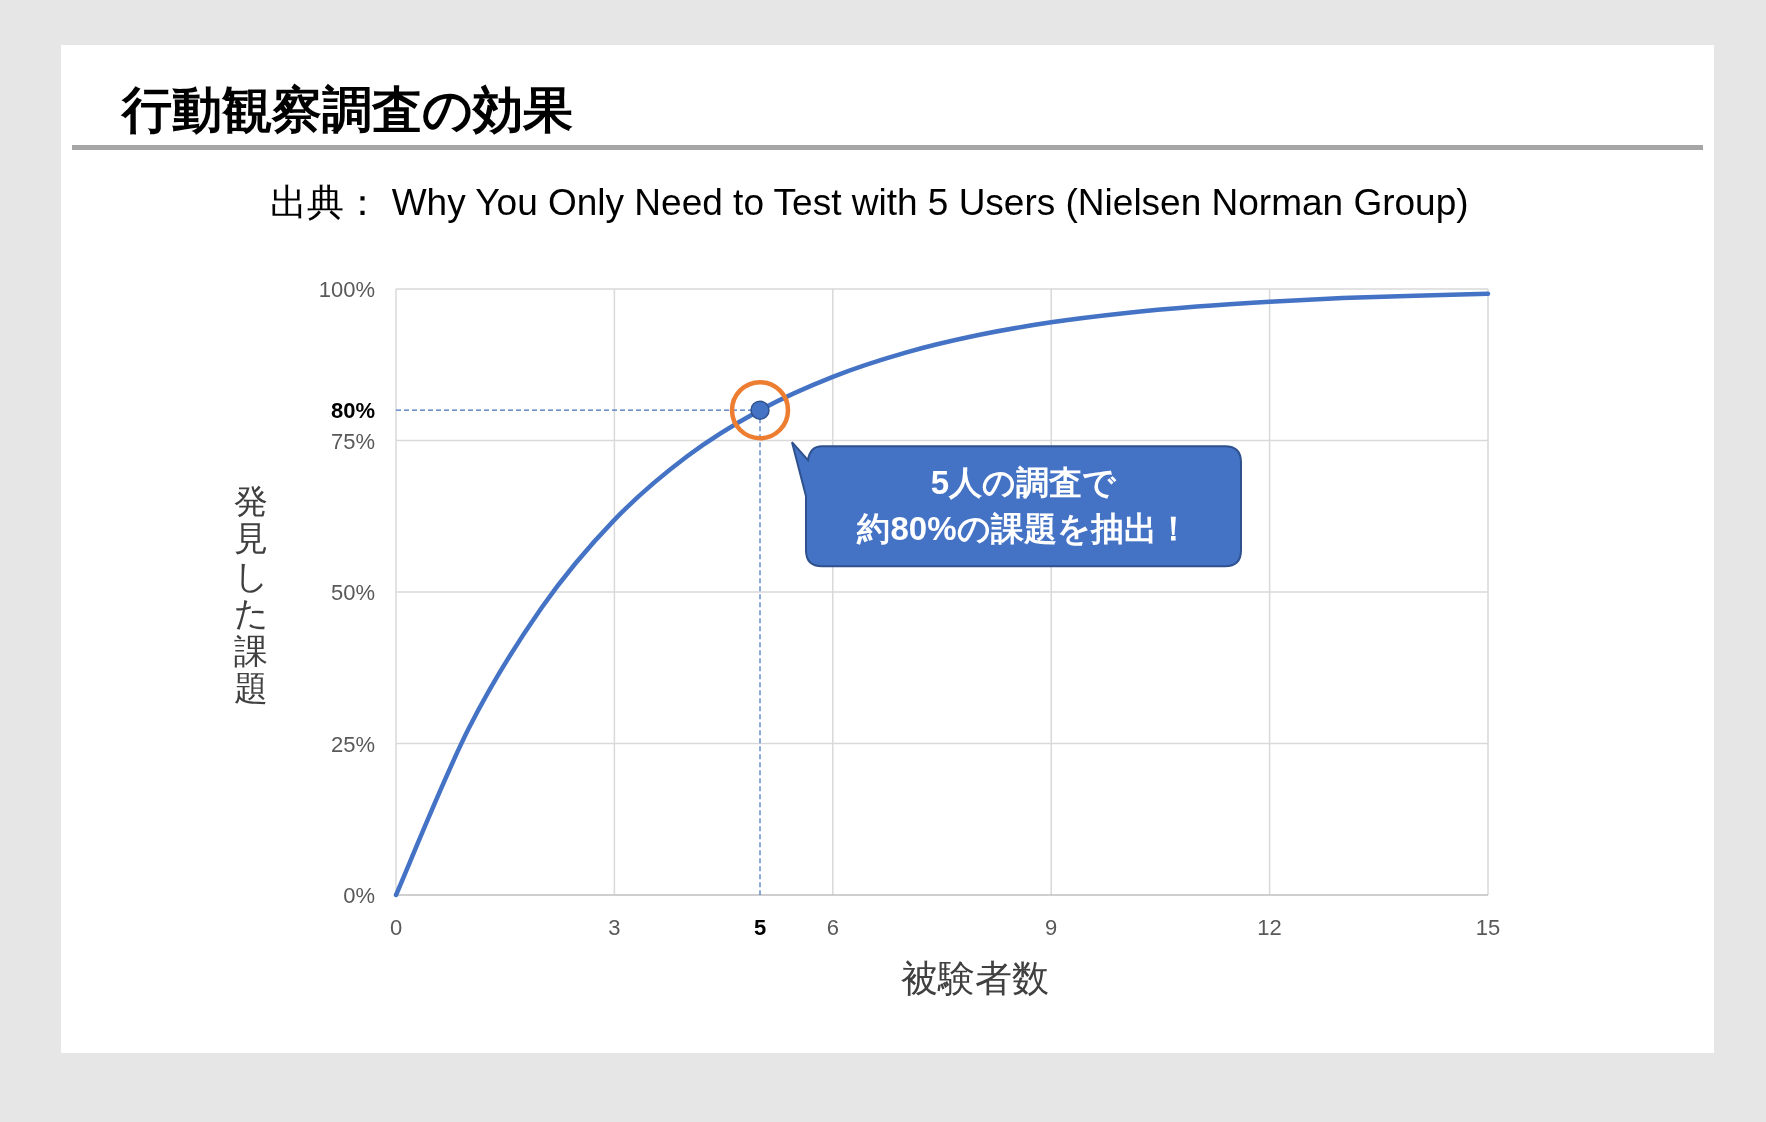 The image size is (1766, 1122). I want to click on highlight-ring, so click(760, 410).